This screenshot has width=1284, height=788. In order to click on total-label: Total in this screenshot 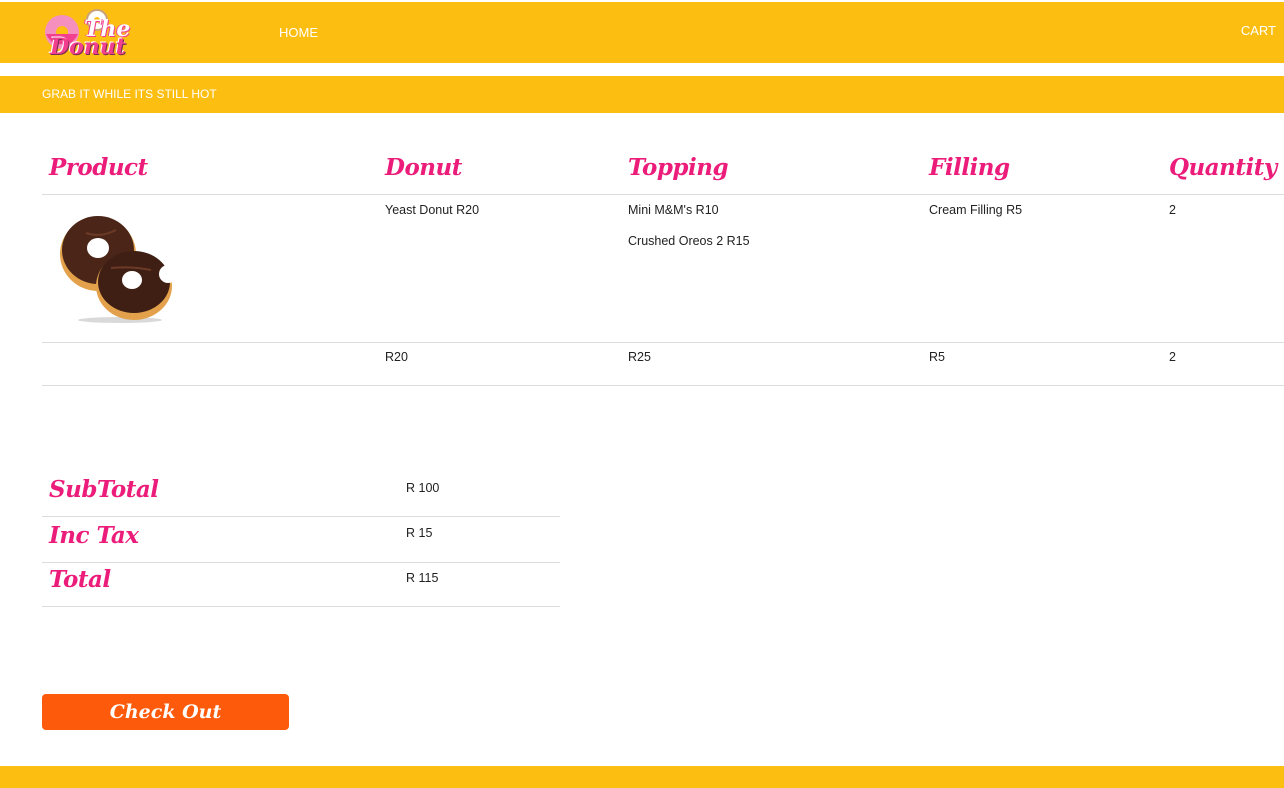, I will do `click(80, 579)`.